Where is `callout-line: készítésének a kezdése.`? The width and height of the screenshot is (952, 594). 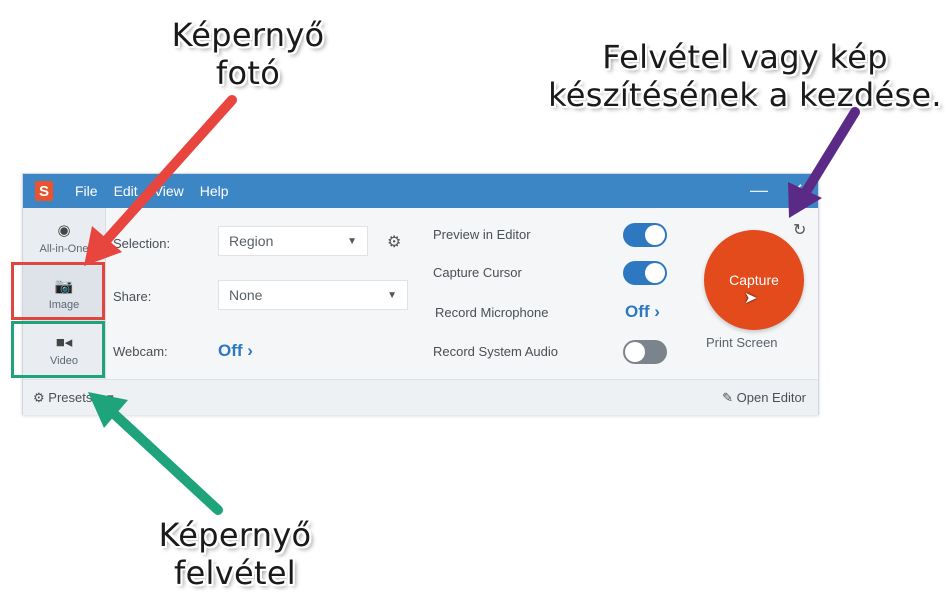 callout-line: készítésének a kezdése. is located at coordinates (745, 95).